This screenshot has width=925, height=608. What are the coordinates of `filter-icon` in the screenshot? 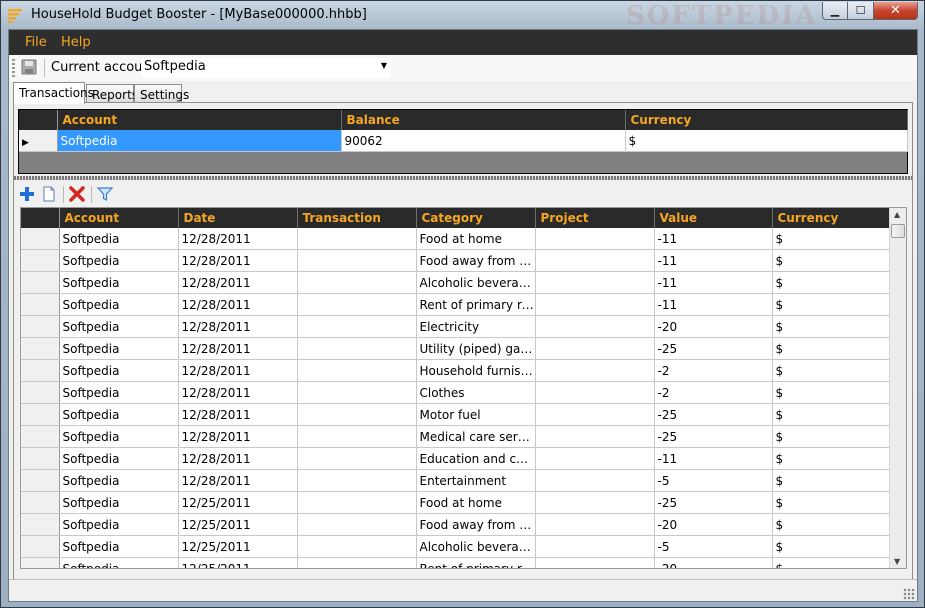 It's located at (105, 194).